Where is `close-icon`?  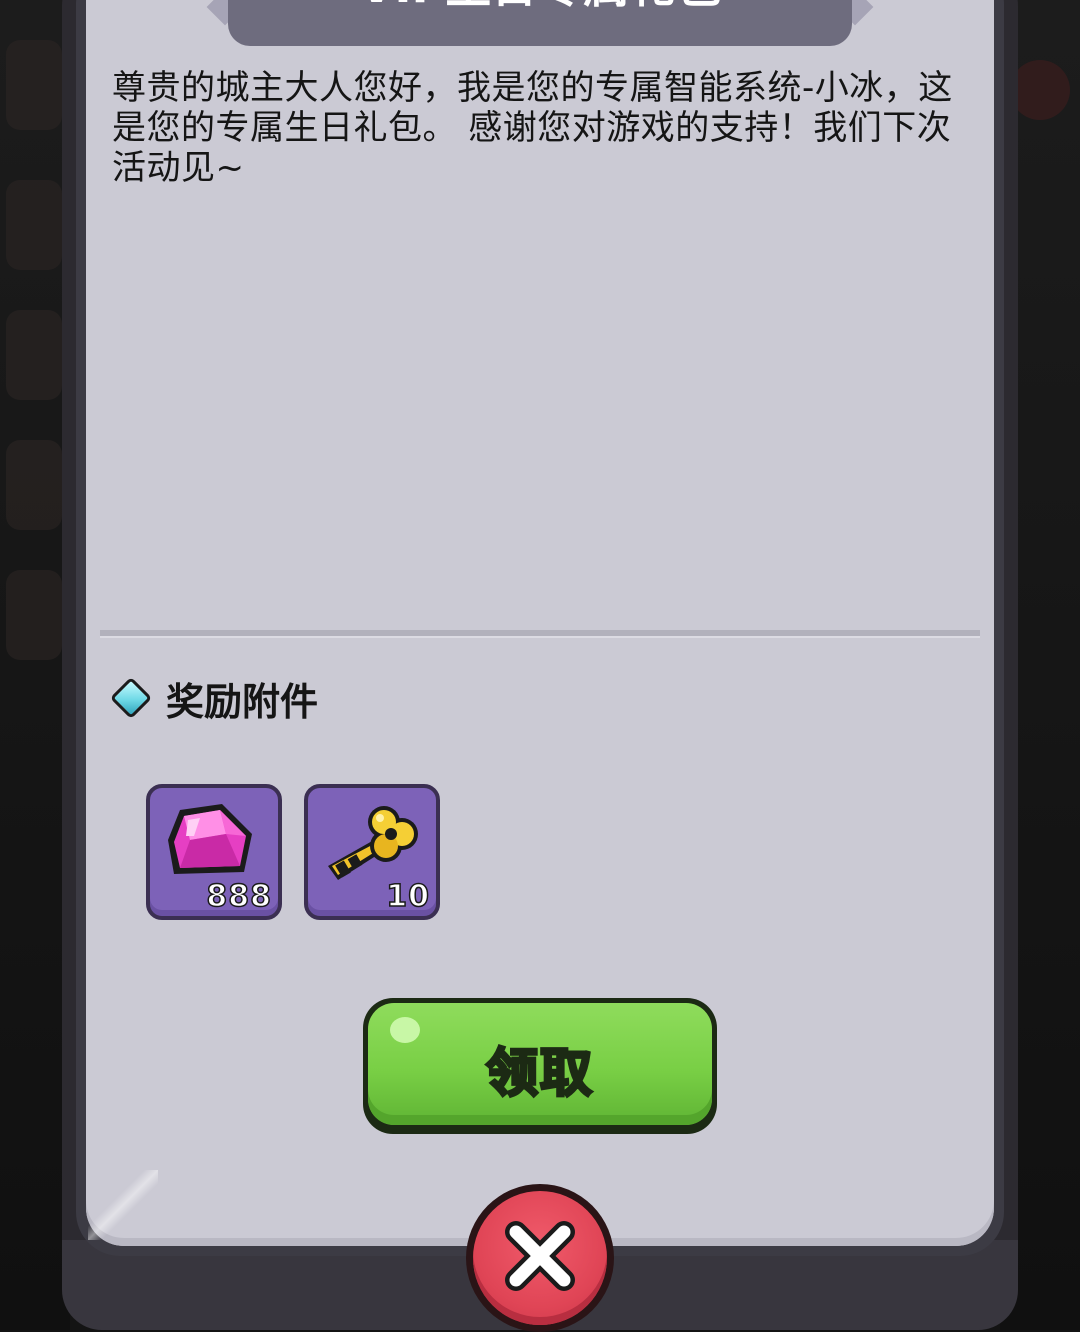 close-icon is located at coordinates (540, 1256).